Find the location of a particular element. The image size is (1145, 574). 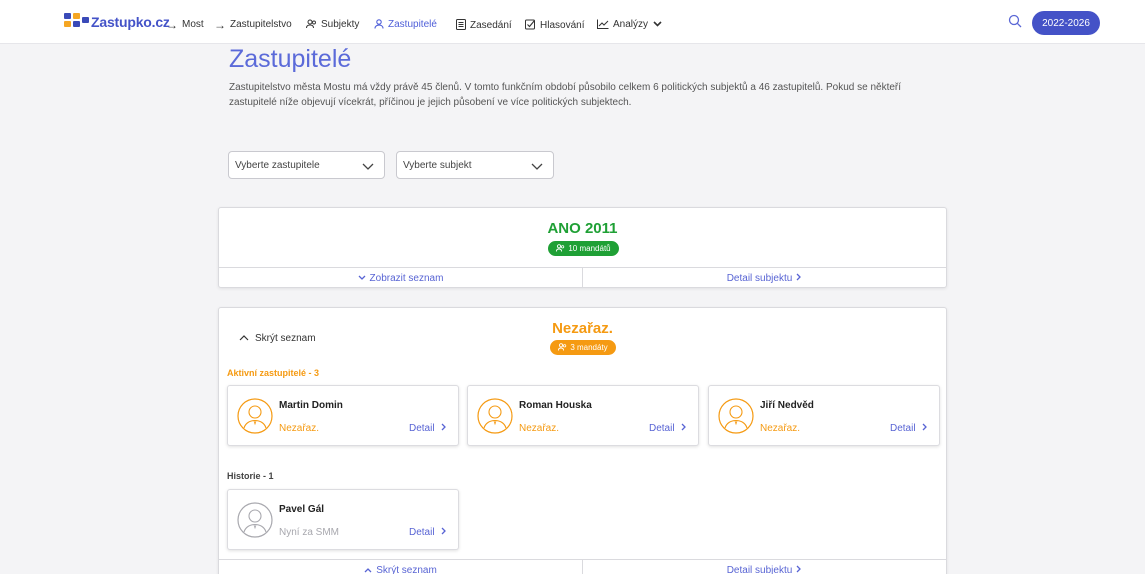

logo: Zastupko.cz is located at coordinates (117, 22).